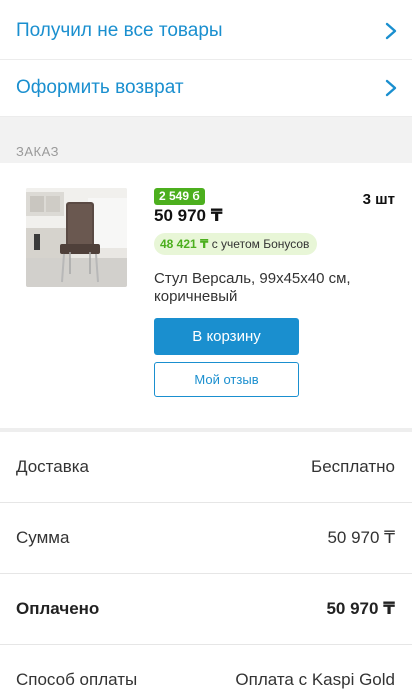  I want to click on product-price: 50 970 ₸, so click(188, 215).